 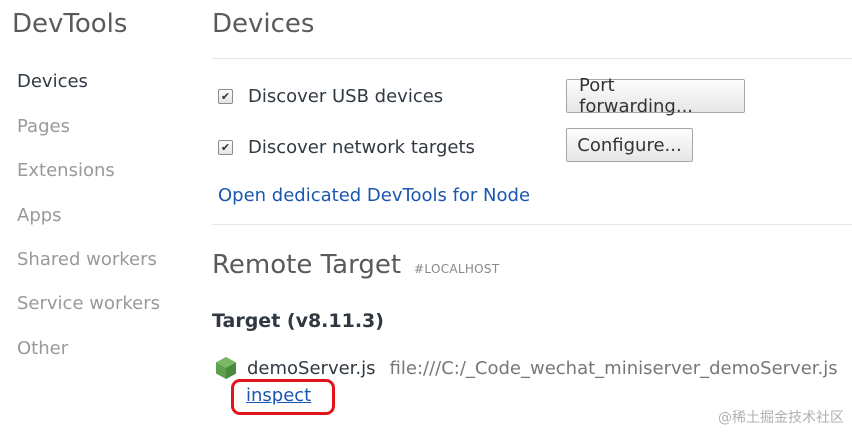 I want to click on open-node-devtools-link: Open dedicated DevTools for Node, so click(x=374, y=195).